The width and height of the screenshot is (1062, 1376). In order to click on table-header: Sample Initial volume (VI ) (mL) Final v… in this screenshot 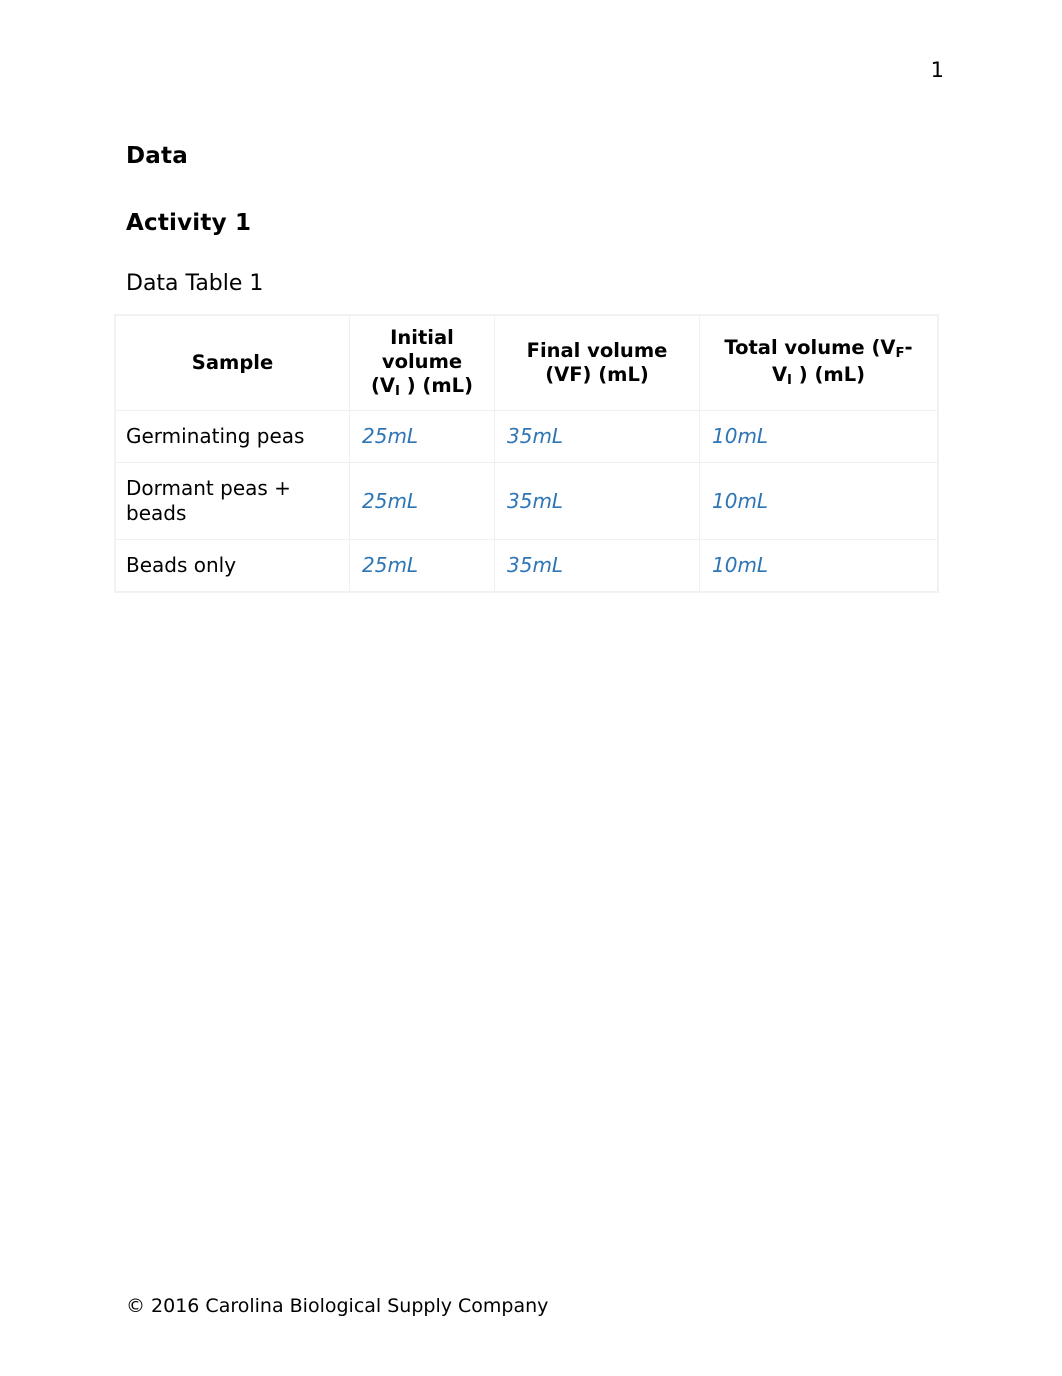, I will do `click(526, 363)`.